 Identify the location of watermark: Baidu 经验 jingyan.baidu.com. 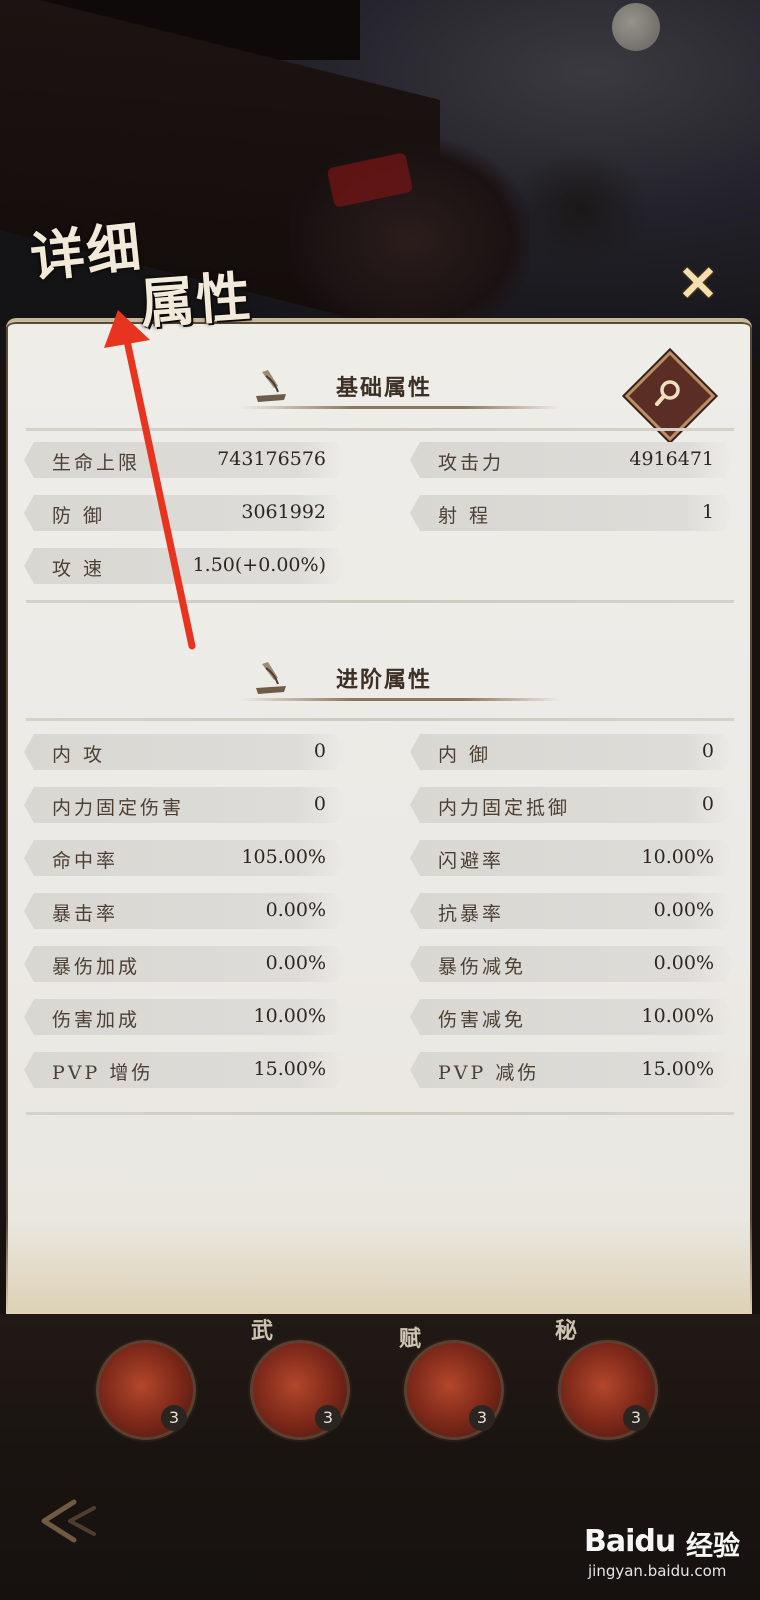
(669, 1555).